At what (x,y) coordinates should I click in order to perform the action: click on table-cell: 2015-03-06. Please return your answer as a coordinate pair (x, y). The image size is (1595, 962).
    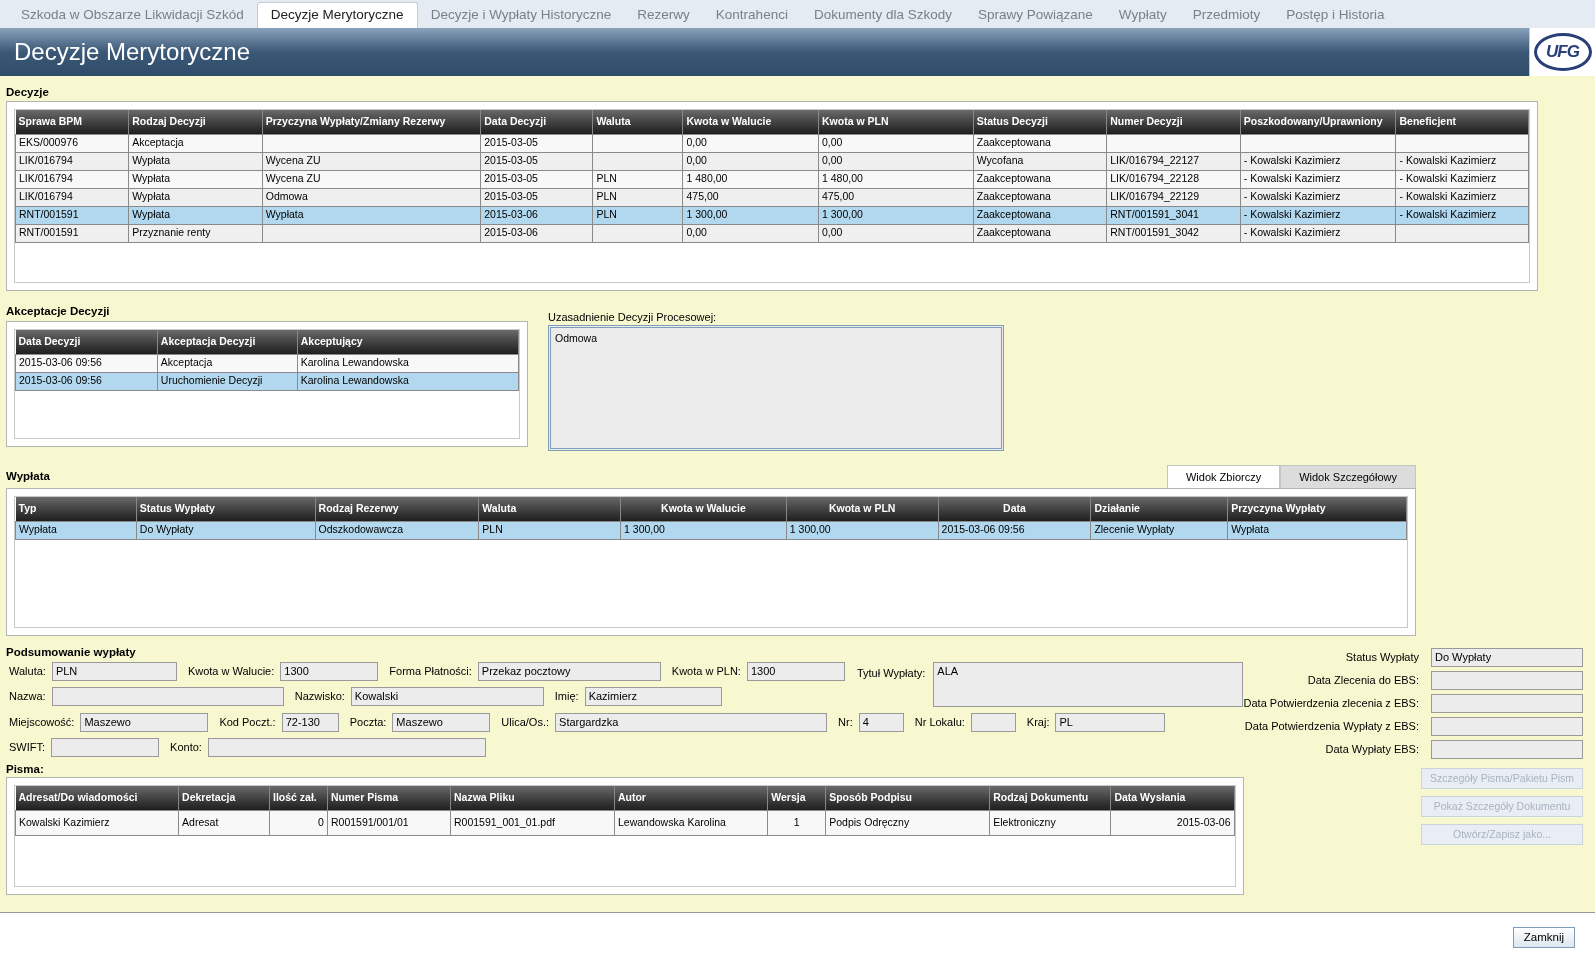
    Looking at the image, I should click on (536, 215).